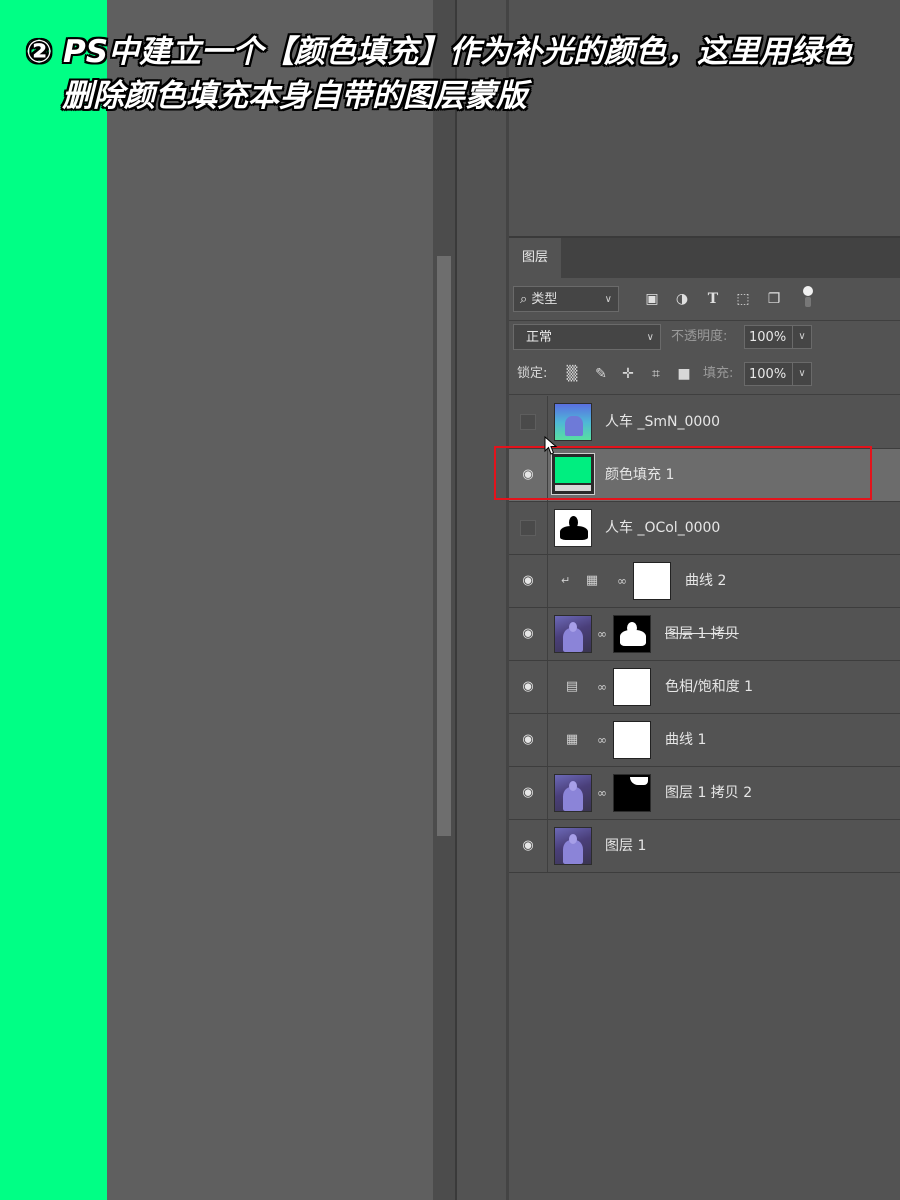  What do you see at coordinates (656, 374) in the screenshot?
I see `lock-artboard-icon: ⌗` at bounding box center [656, 374].